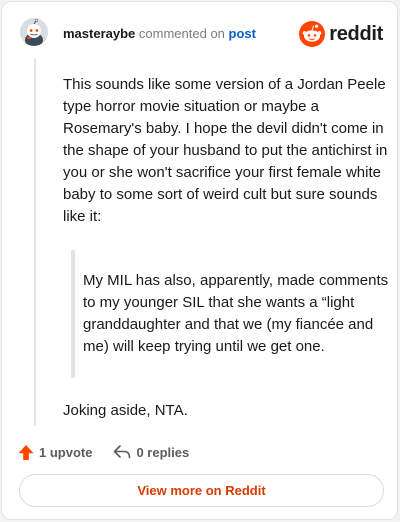  What do you see at coordinates (73, 314) in the screenshot?
I see `blockquote-bar` at bounding box center [73, 314].